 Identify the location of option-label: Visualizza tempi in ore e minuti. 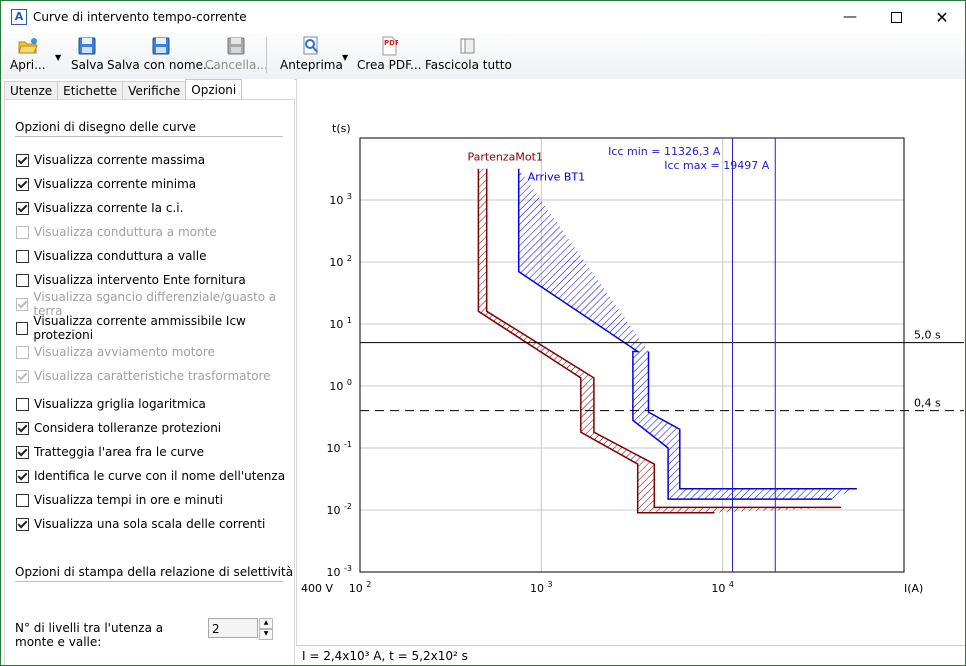
(128, 500).